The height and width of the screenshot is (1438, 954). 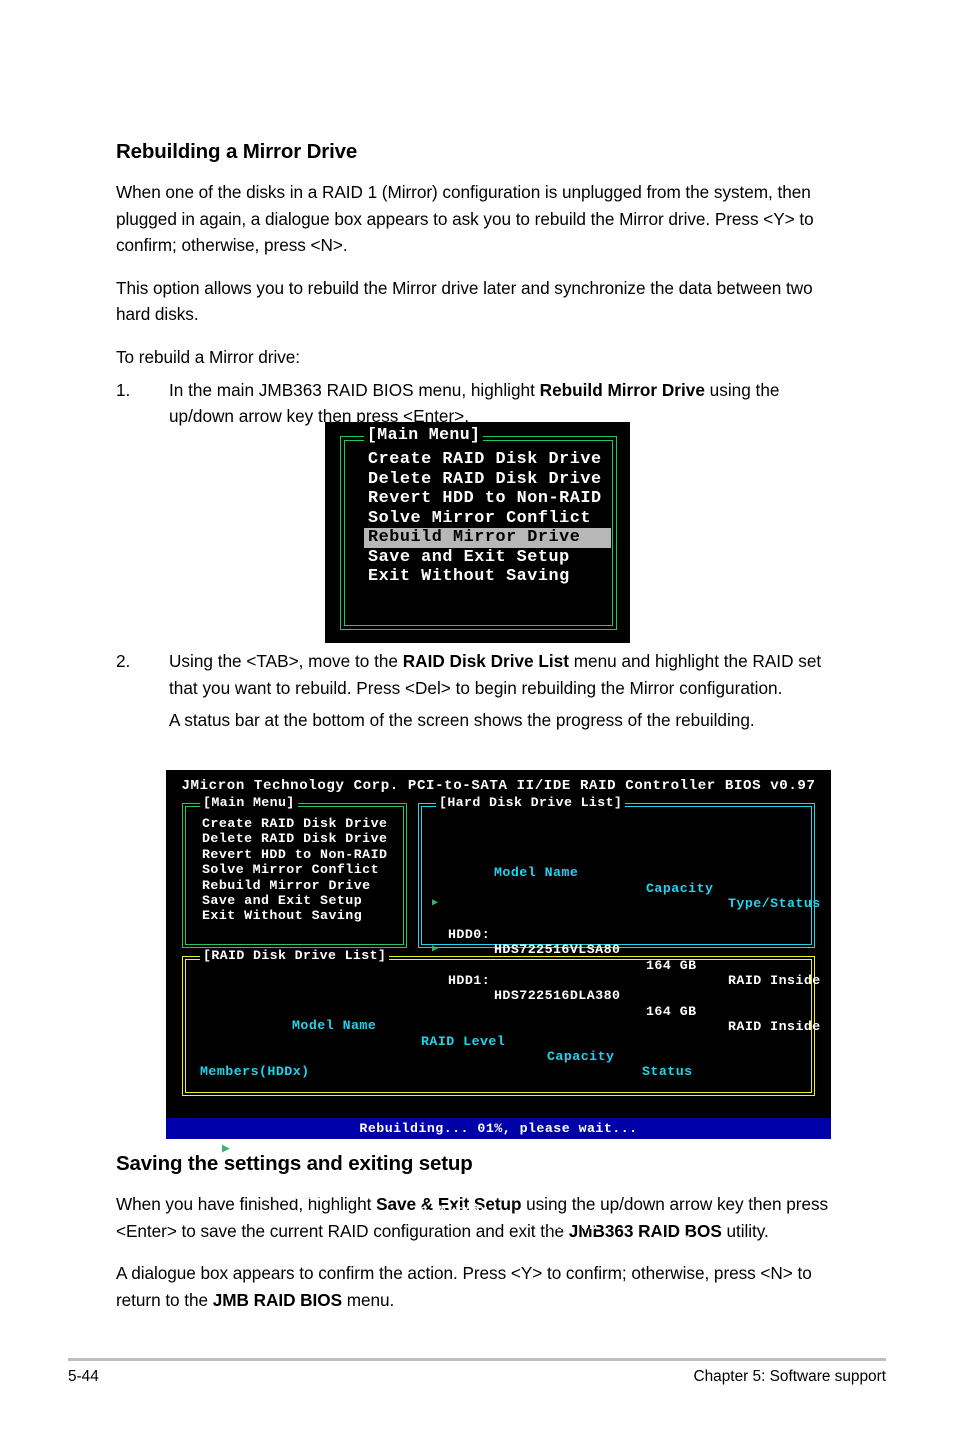 I want to click on rdd-id: RDD0:, so click(x=265, y=1180).